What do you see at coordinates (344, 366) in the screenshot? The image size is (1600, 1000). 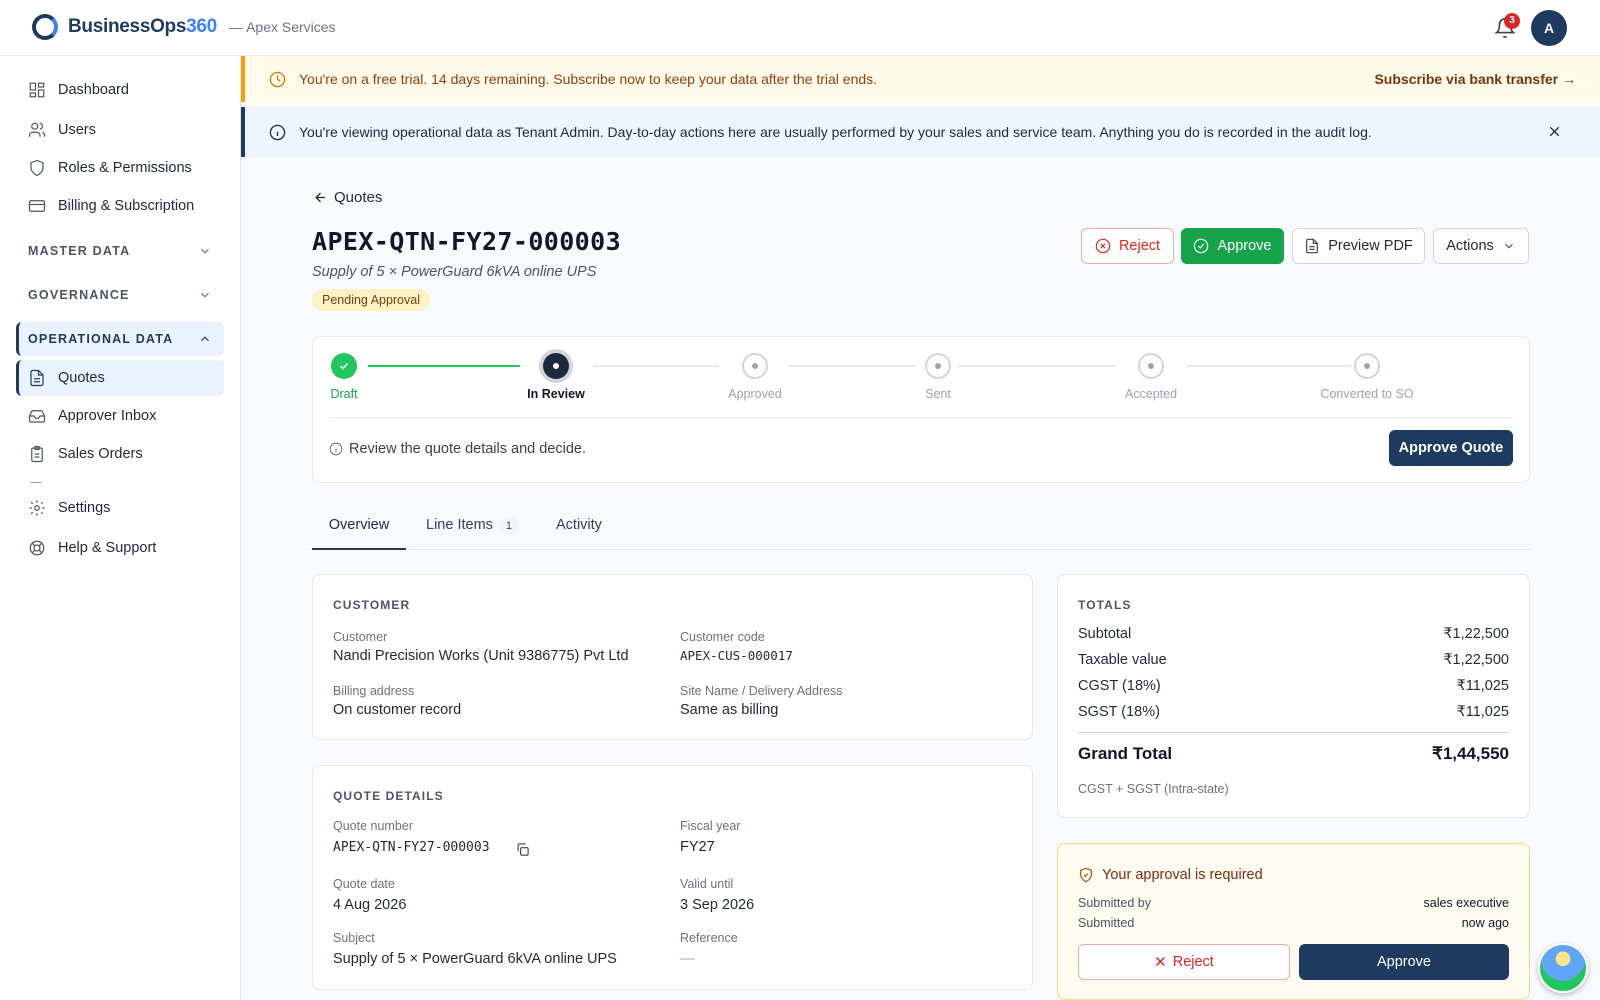 I see `check-icon` at bounding box center [344, 366].